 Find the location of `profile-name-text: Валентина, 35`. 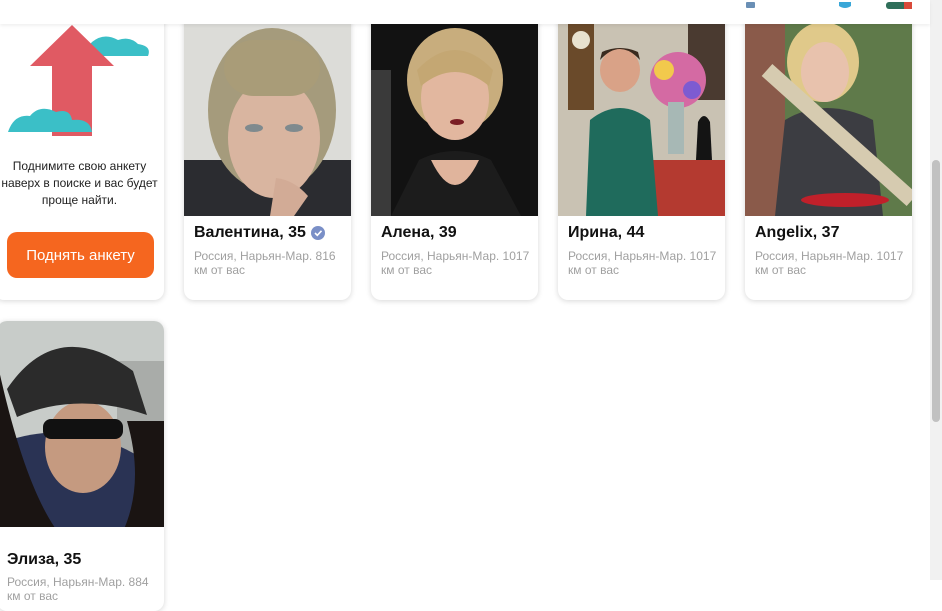

profile-name-text: Валентина, 35 is located at coordinates (250, 233).